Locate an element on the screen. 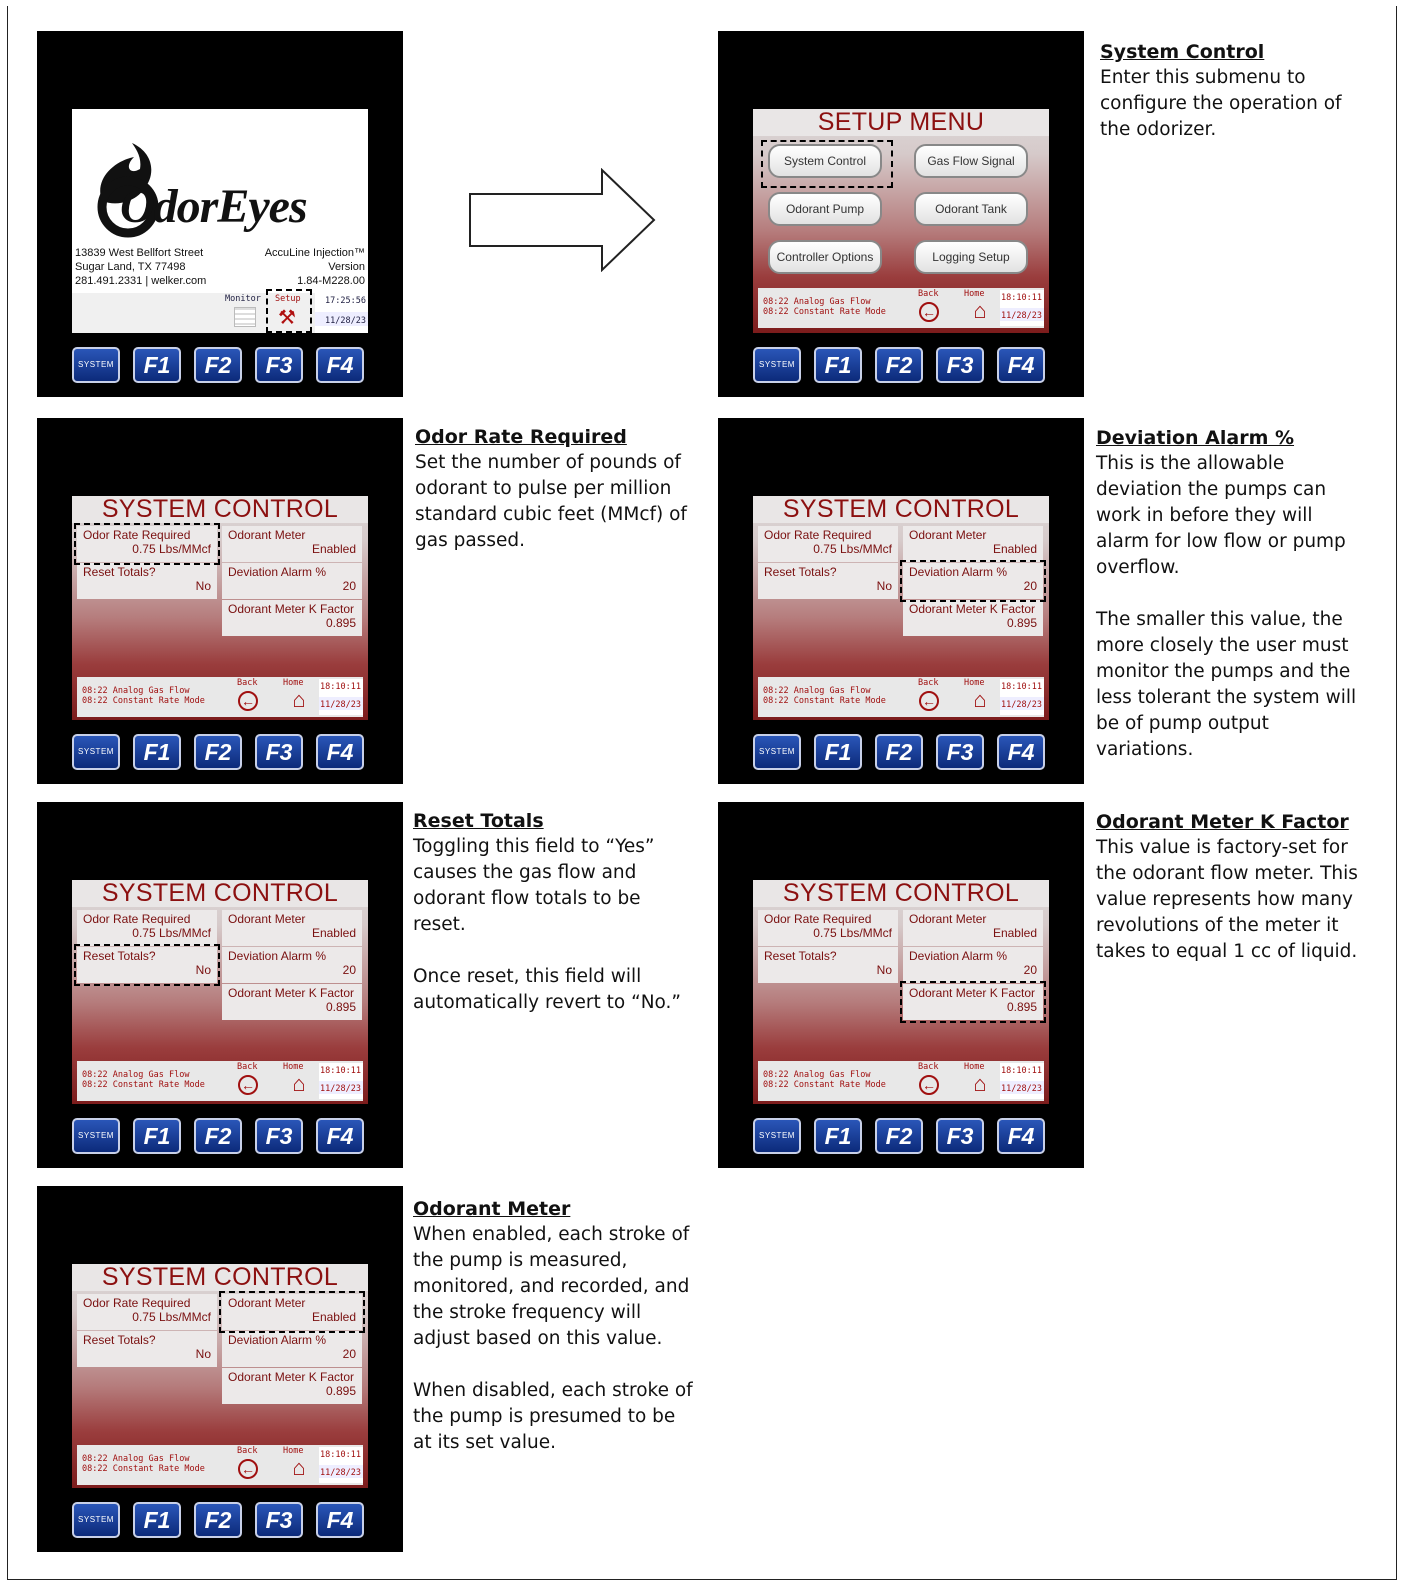  odorant-tank-button: Odorant Tank is located at coordinates (971, 209).